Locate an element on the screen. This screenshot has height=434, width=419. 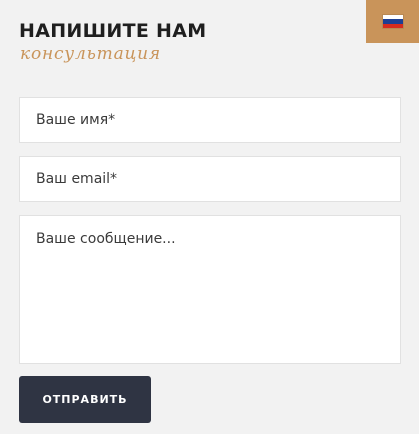
email-input is located at coordinates (210, 179).